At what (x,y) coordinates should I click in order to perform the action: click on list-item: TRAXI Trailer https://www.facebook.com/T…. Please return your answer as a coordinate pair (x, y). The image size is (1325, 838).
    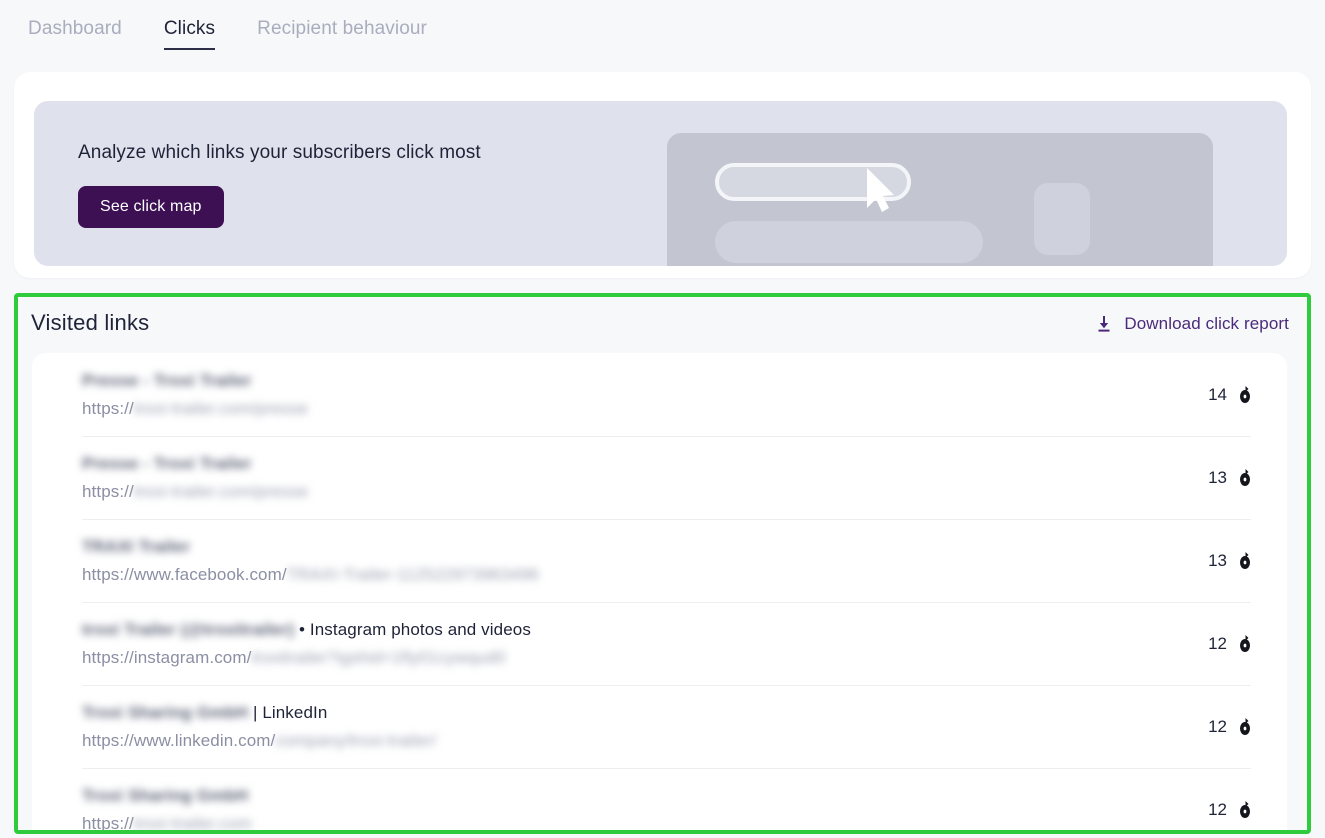
    Looking at the image, I should click on (659, 560).